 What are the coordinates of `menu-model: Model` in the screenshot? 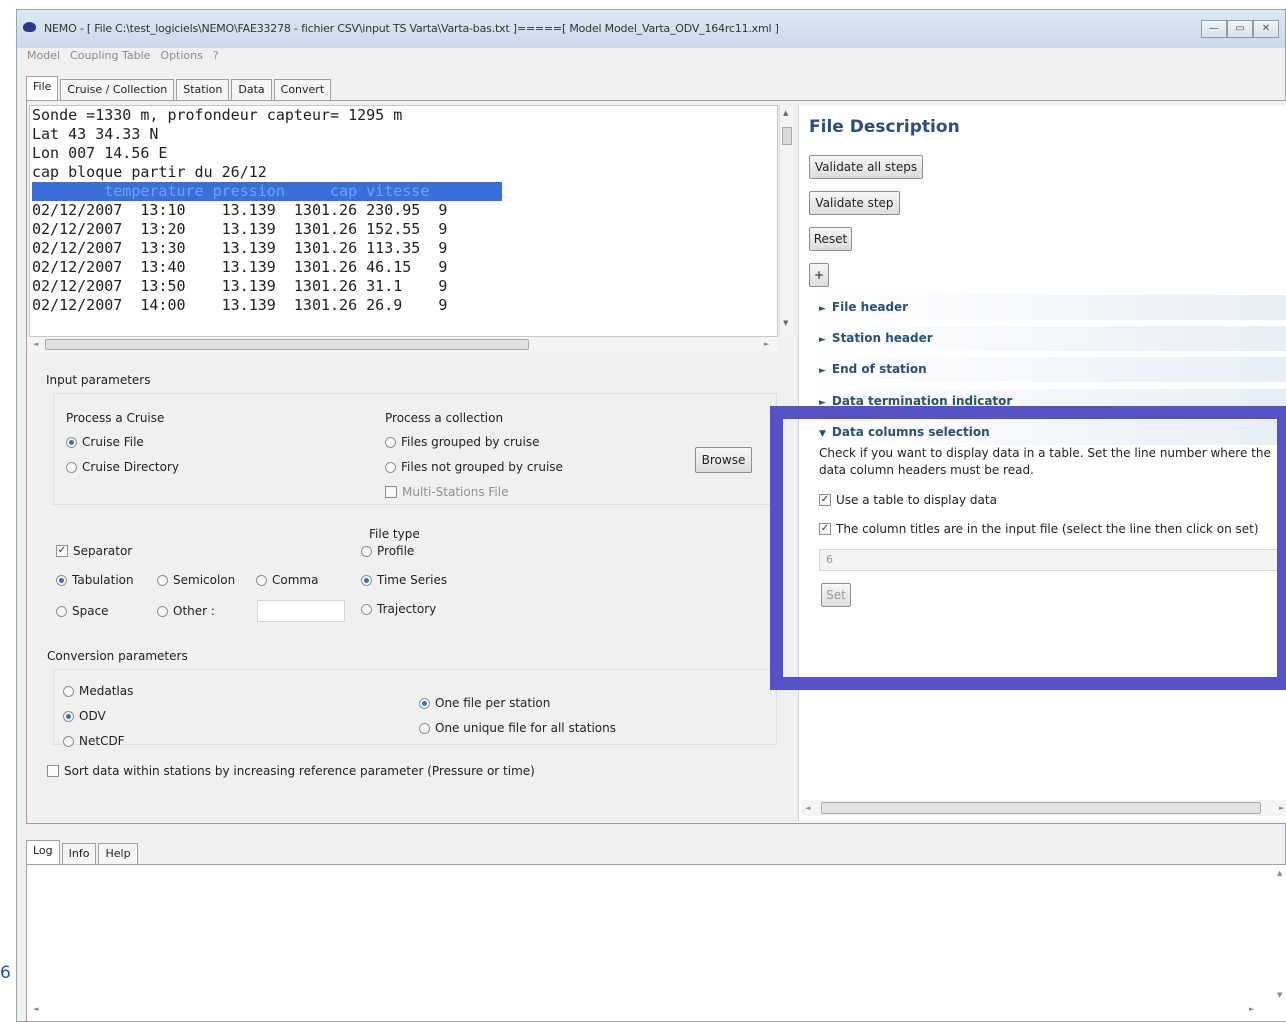 It's located at (43, 57).